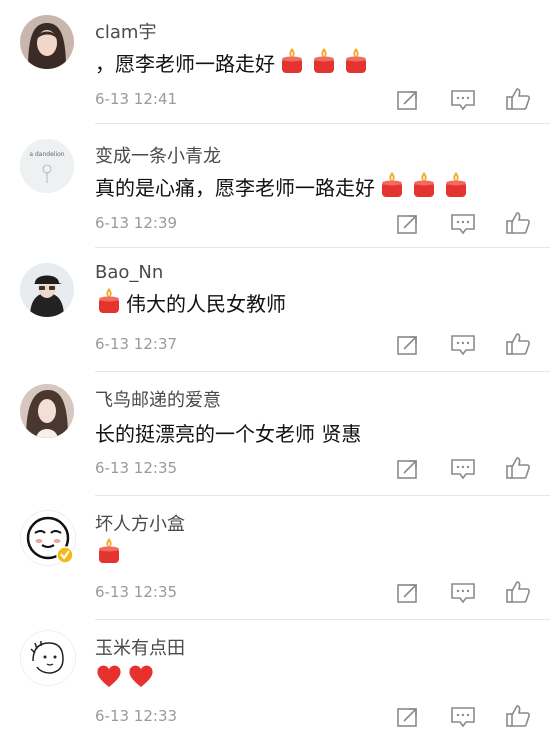 This screenshot has height=734, width=550. What do you see at coordinates (140, 647) in the screenshot?
I see `username: 玉米有点田` at bounding box center [140, 647].